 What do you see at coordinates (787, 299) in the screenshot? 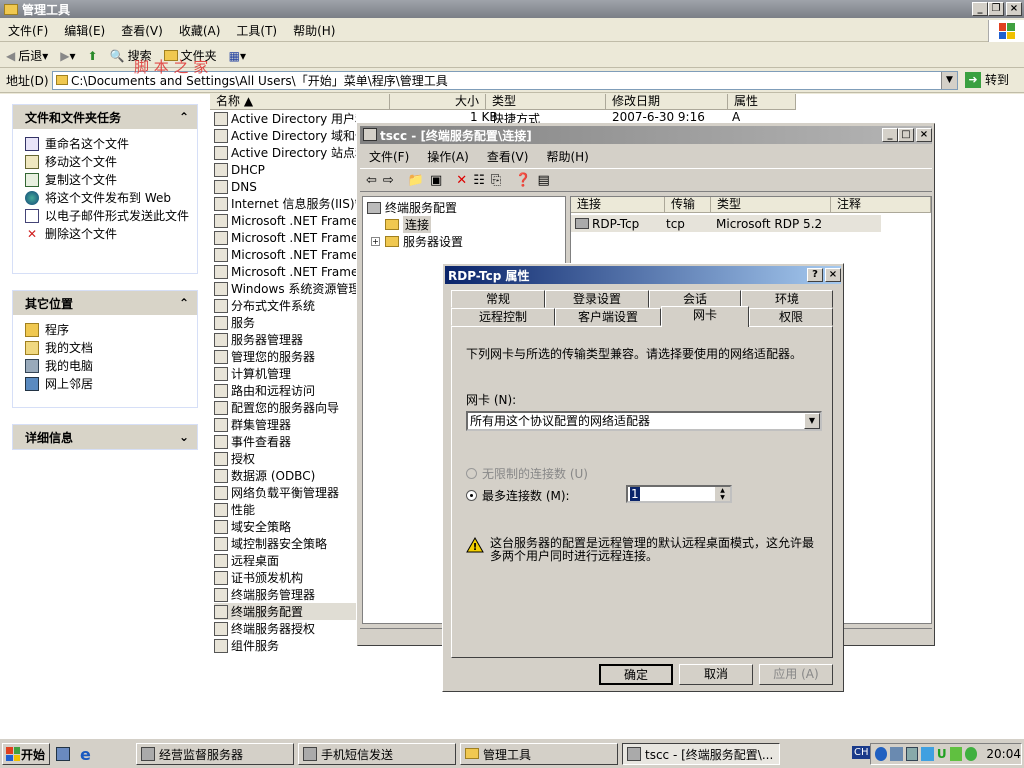
I see `tab-environment: 环境` at bounding box center [787, 299].